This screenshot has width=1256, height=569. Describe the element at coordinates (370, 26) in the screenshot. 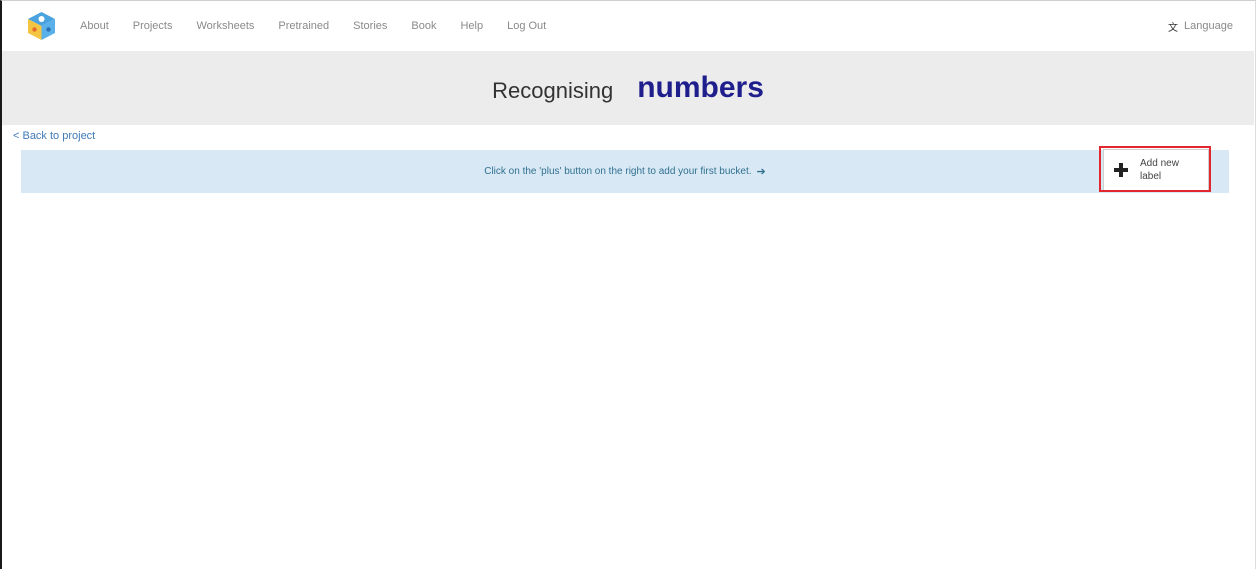

I see `nav-stories: Stories` at that location.